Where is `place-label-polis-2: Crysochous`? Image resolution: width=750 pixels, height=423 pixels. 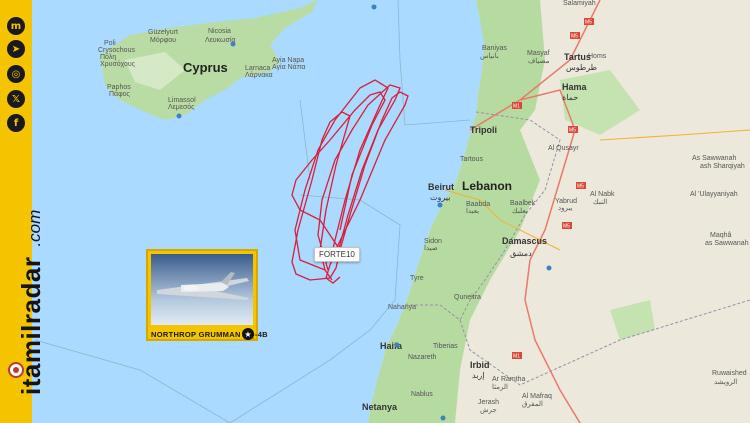 place-label-polis-2: Crysochous is located at coordinates (116, 50).